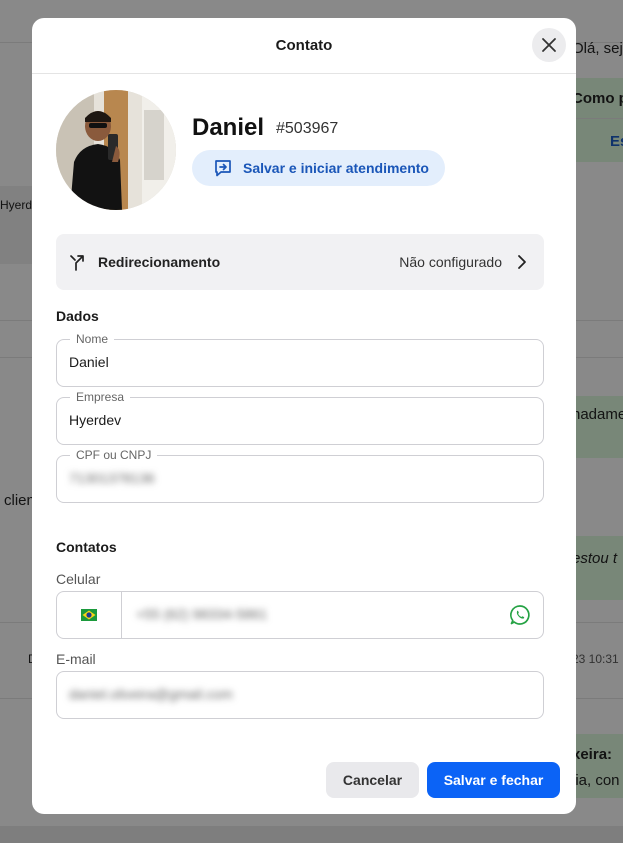 This screenshot has height=843, width=623. Describe the element at coordinates (114, 455) in the screenshot. I see `document-field-label: CPF ou CNPJ` at that location.